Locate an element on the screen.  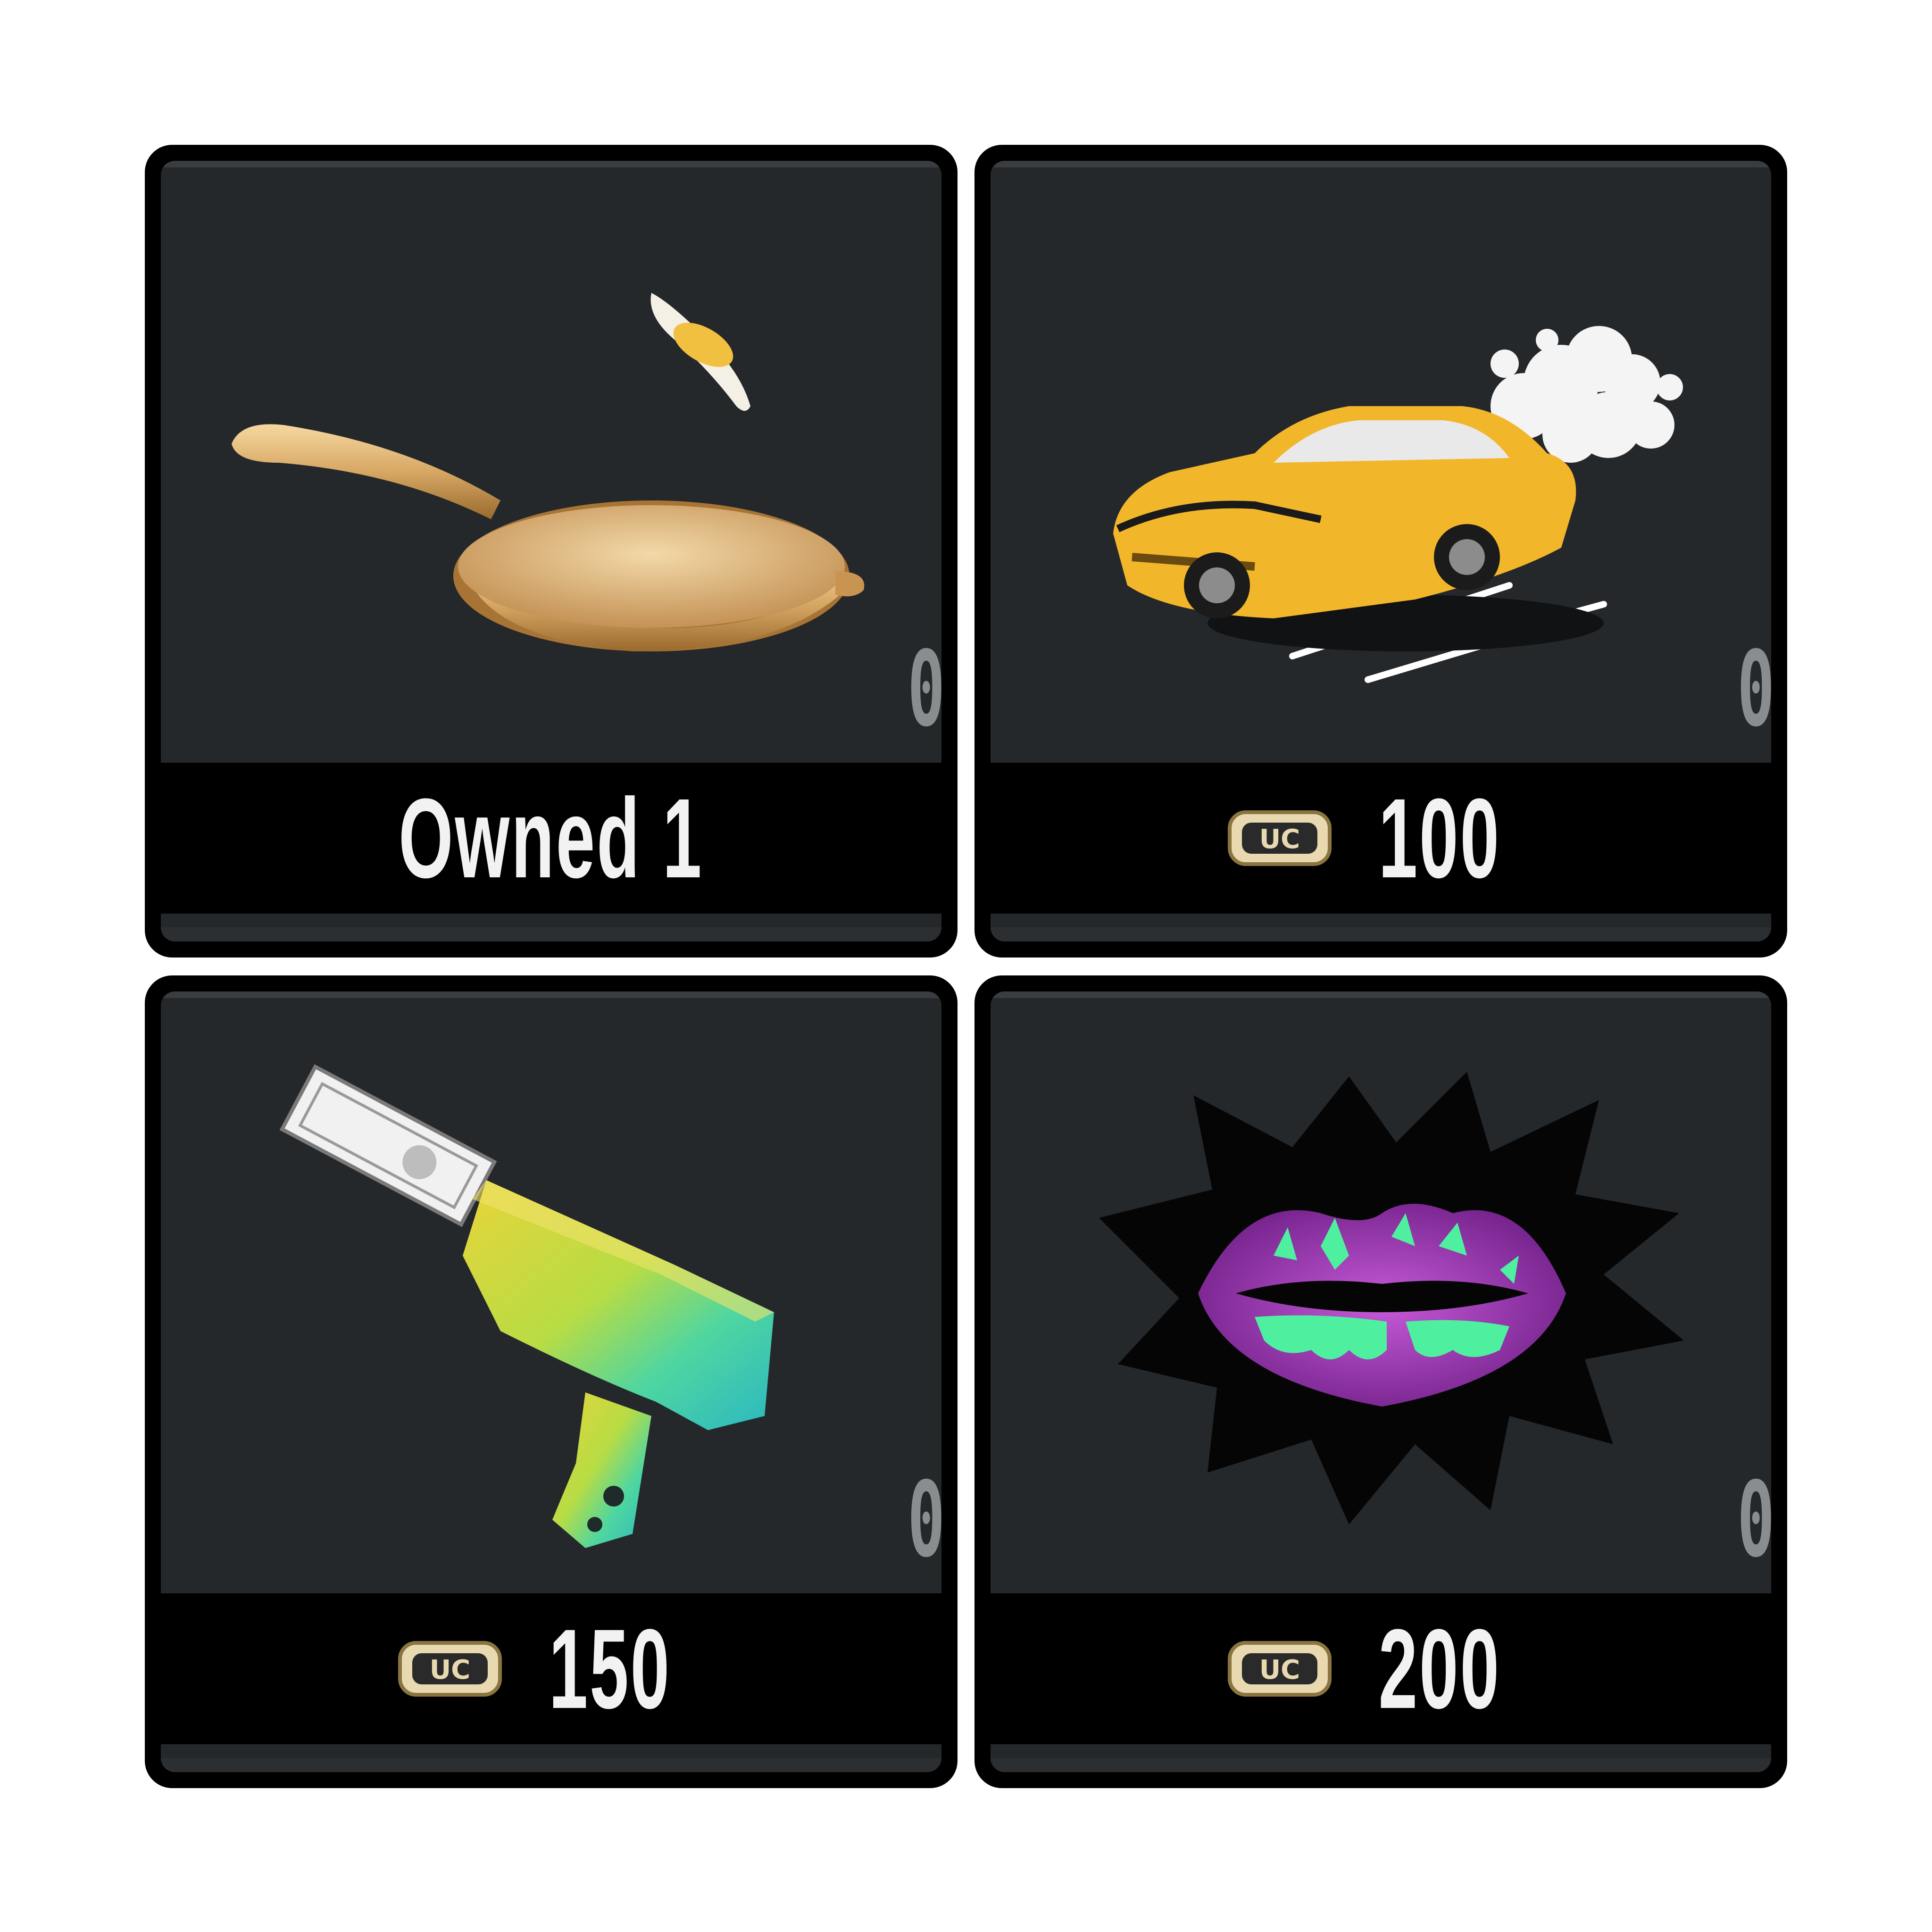
money-gun-icon is located at coordinates (551, 1291).